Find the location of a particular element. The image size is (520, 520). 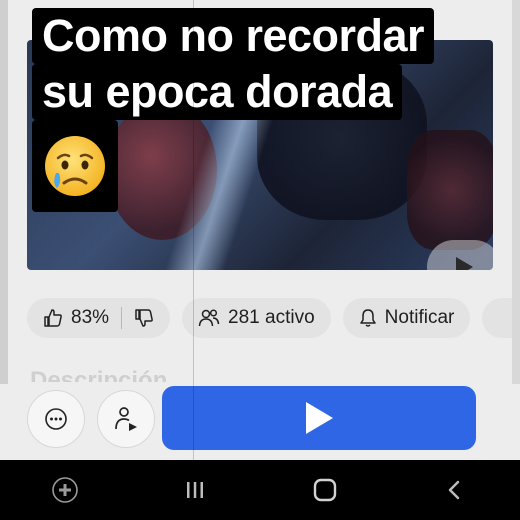

main-play-button is located at coordinates (319, 418).